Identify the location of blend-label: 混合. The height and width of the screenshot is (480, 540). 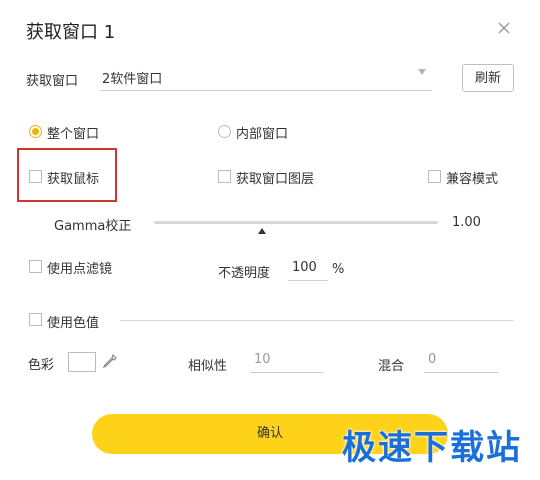
(391, 366).